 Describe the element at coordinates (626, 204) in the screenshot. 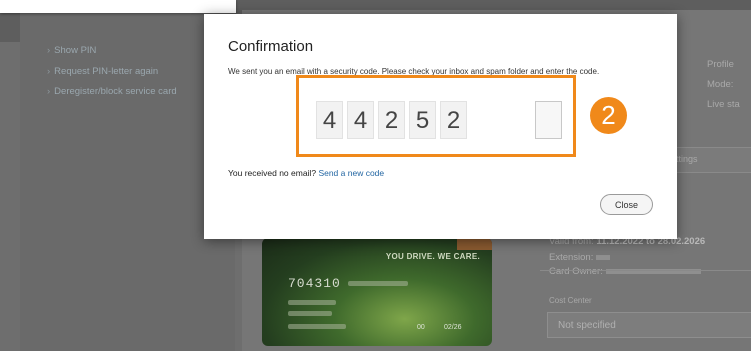

I see `close-button: Close` at that location.